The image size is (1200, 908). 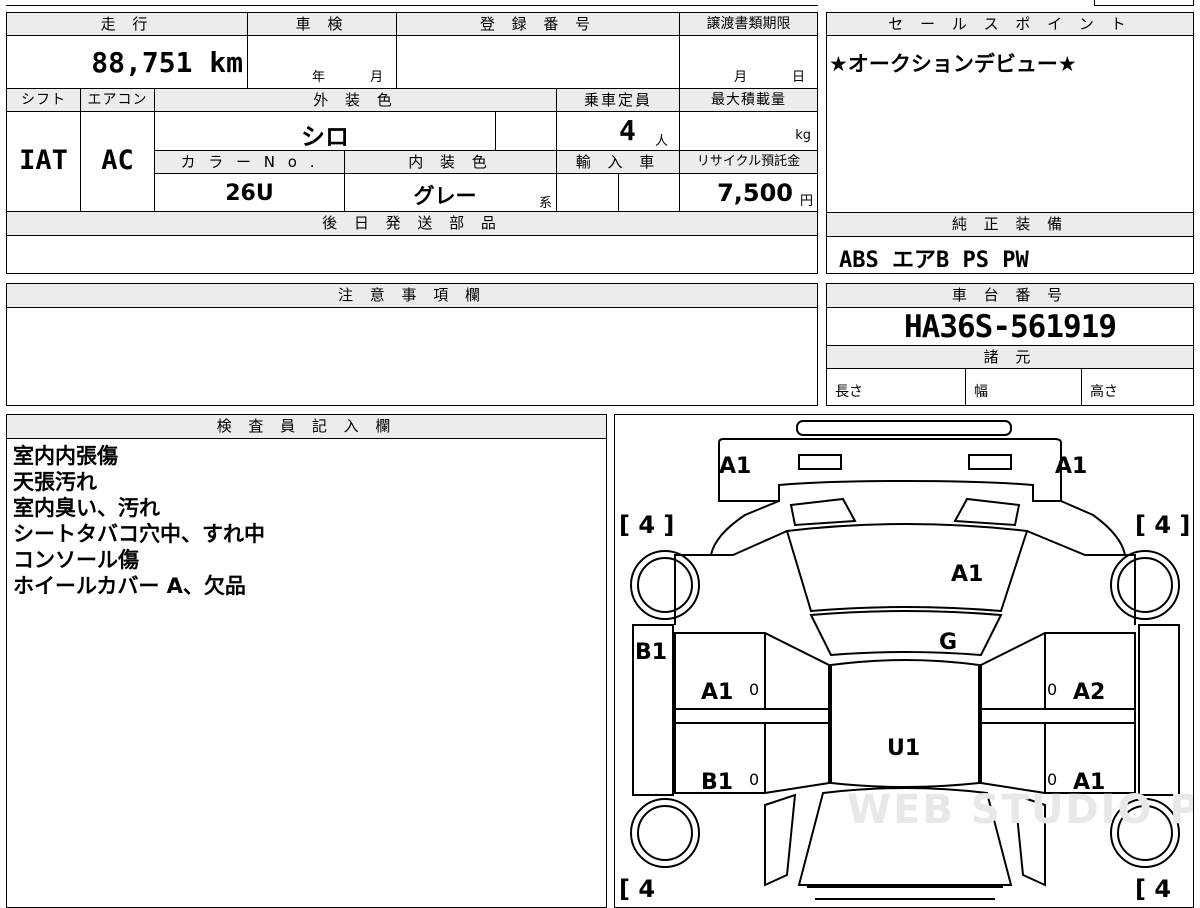 I want to click on interior-color-cell: グレー 系, so click(x=450, y=192).